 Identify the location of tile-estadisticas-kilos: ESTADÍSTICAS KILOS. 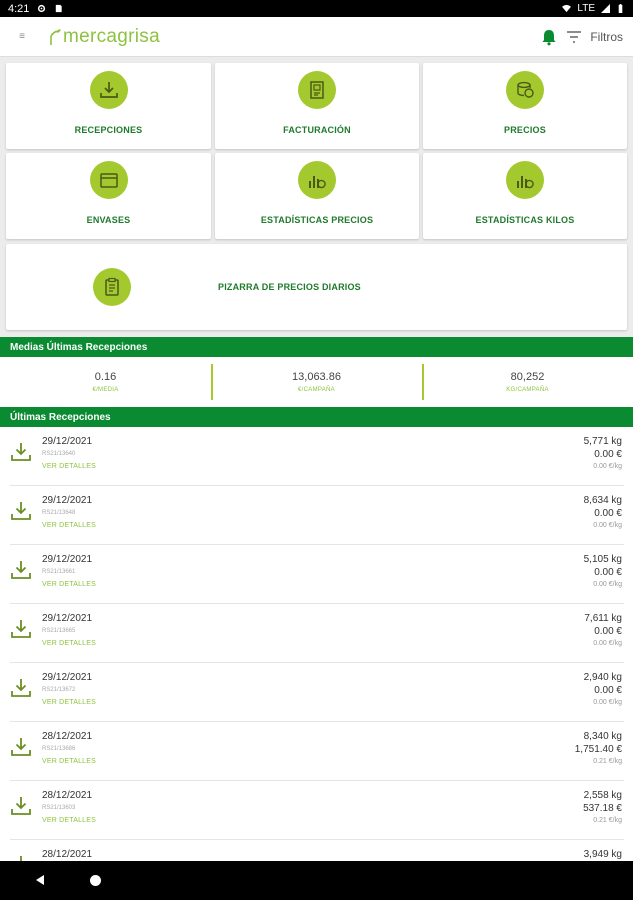
(525, 196).